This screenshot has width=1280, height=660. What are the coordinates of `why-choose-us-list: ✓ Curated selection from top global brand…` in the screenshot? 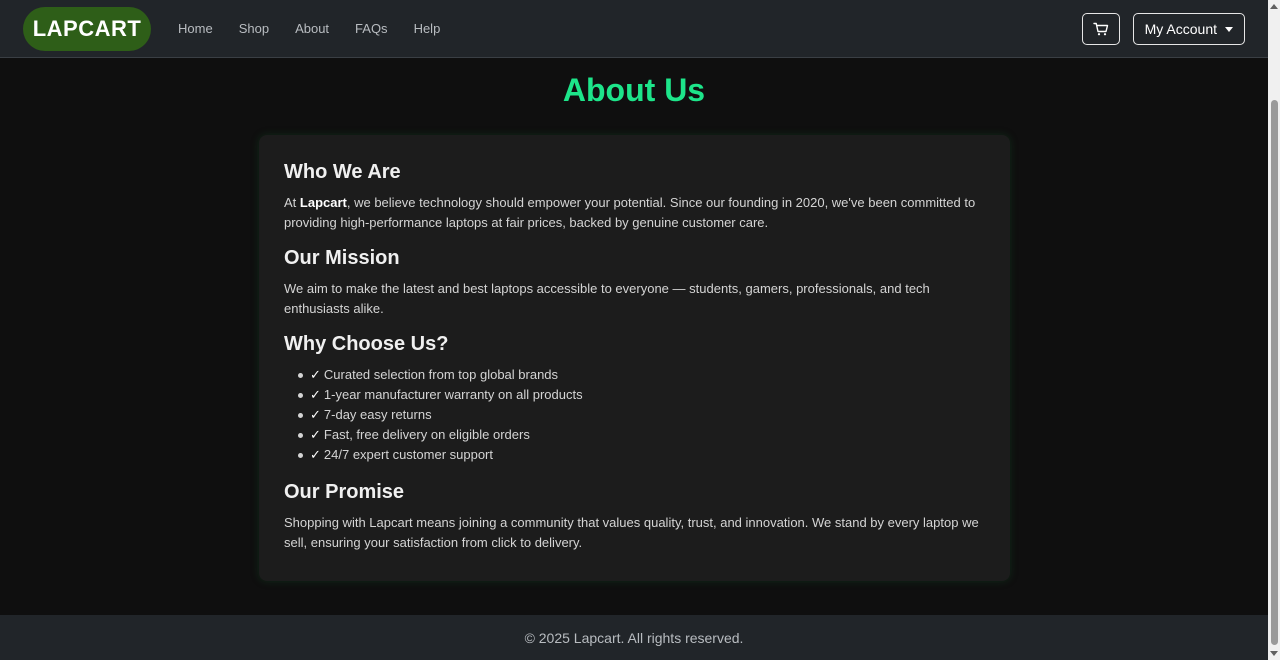 It's located at (634, 415).